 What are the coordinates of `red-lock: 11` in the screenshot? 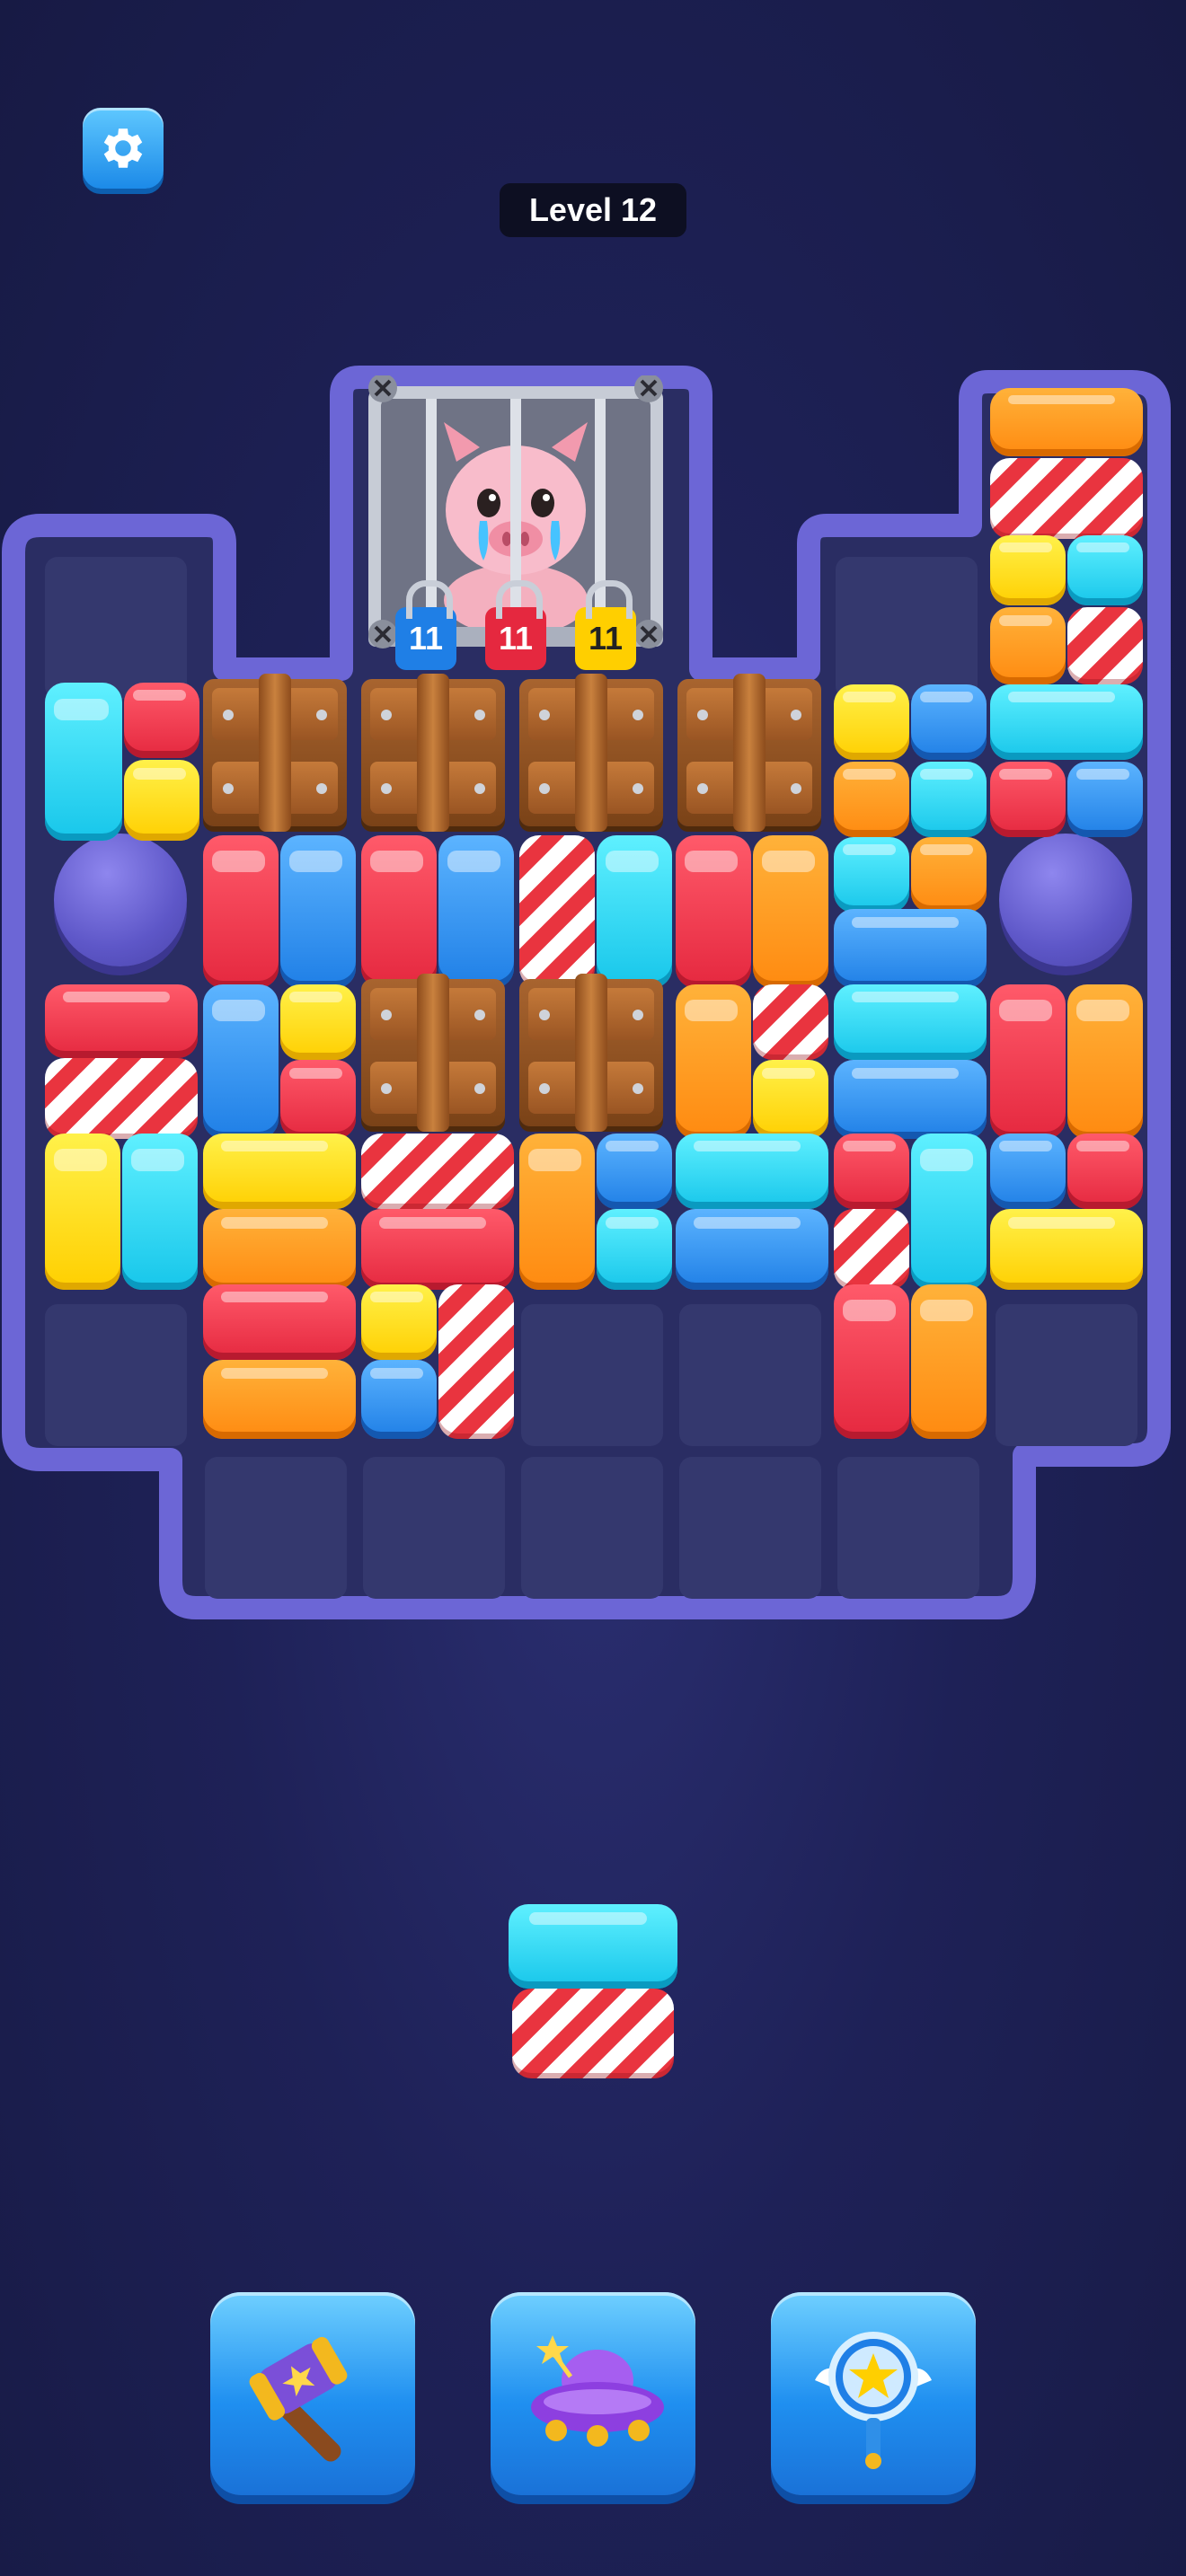 It's located at (515, 625).